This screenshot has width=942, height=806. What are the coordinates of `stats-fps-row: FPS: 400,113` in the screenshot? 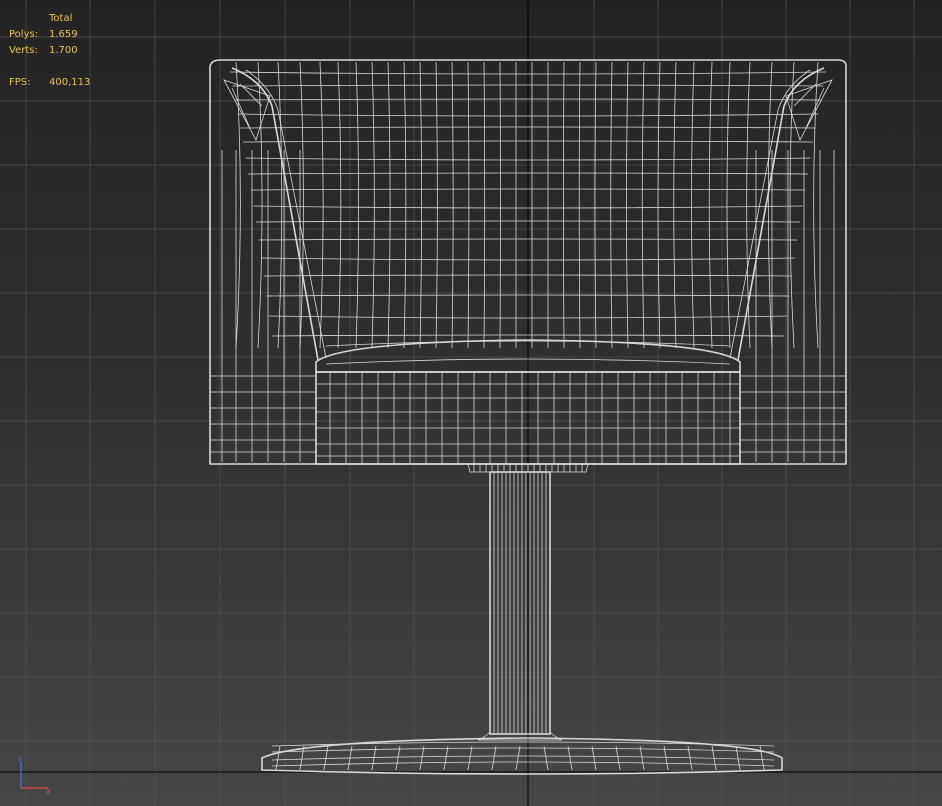 It's located at (49, 83).